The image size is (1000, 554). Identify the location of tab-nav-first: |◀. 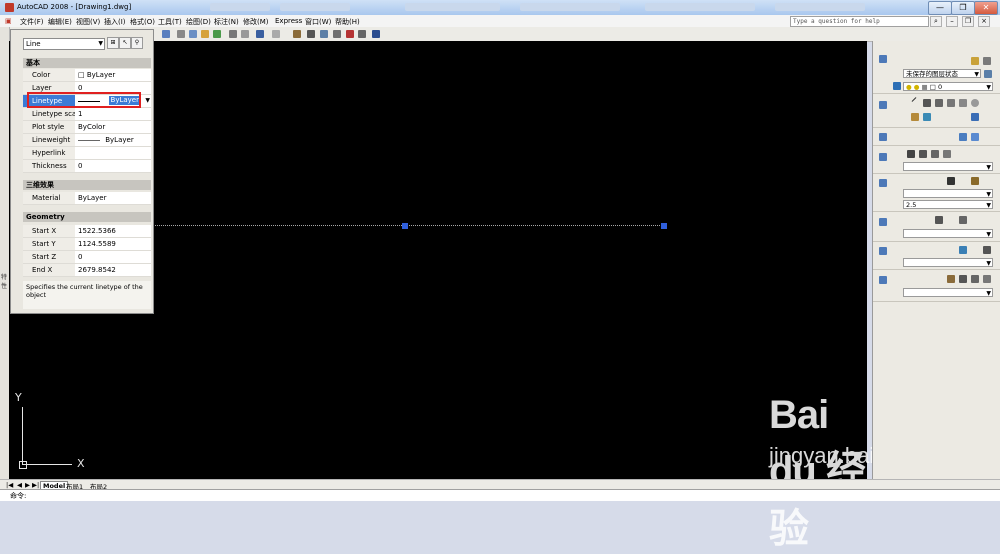
(9, 485).